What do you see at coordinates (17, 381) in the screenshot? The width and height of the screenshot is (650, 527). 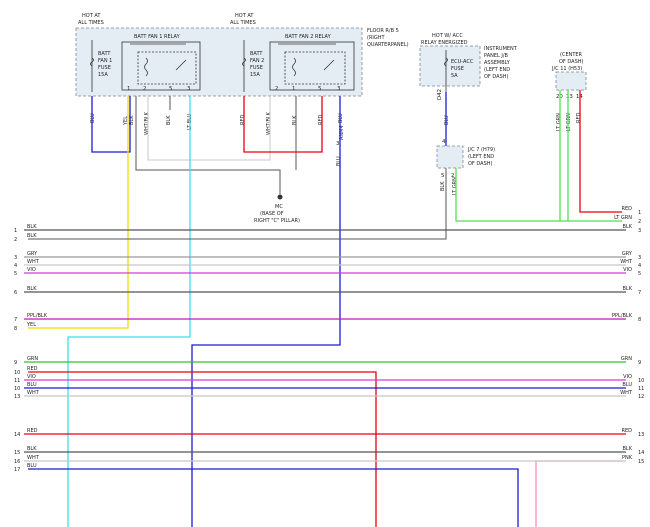 I see `row-pin-left: 11` at bounding box center [17, 381].